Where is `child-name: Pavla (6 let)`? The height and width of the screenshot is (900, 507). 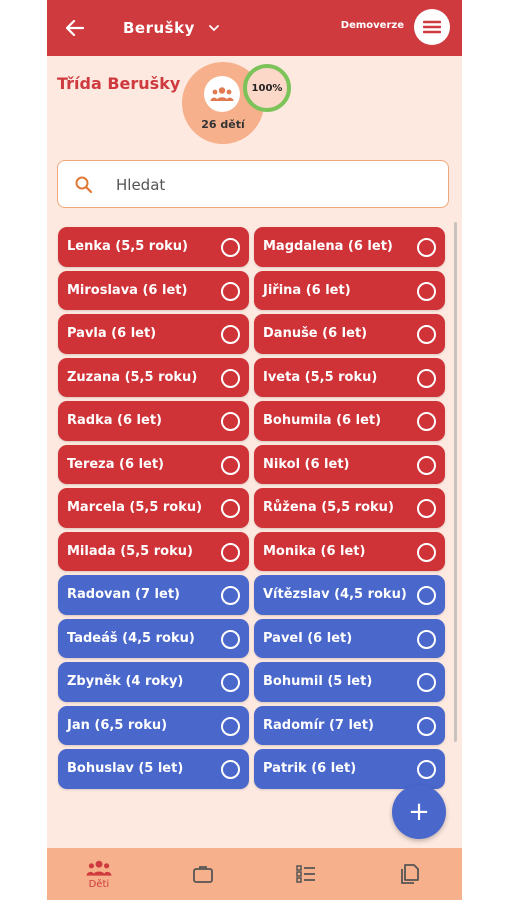
child-name: Pavla (6 let) is located at coordinates (112, 334).